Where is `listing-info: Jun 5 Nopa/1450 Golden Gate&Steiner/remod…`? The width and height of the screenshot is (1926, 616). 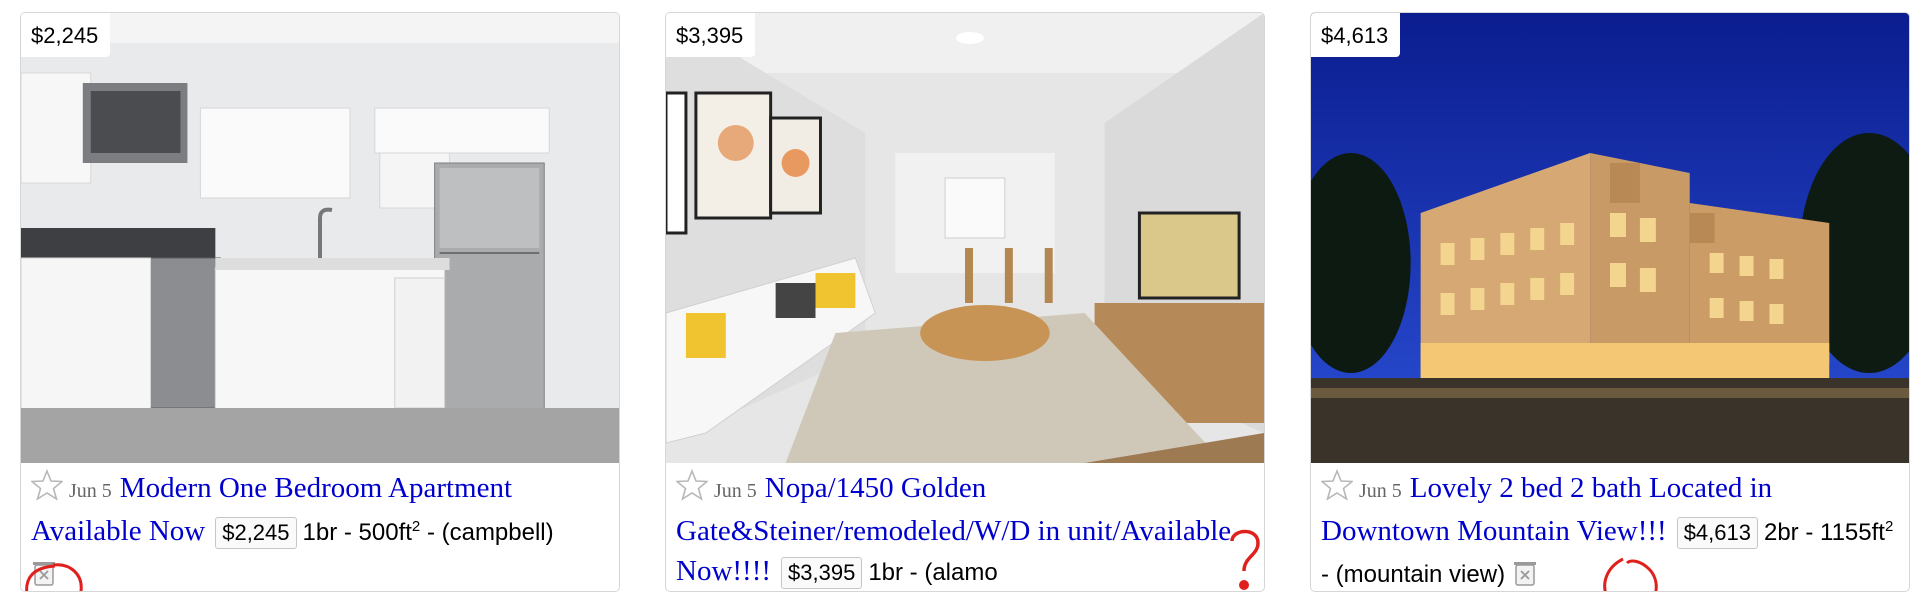 listing-info: Jun 5 Nopa/1450 Golden Gate&Steiner/remod… is located at coordinates (966, 529).